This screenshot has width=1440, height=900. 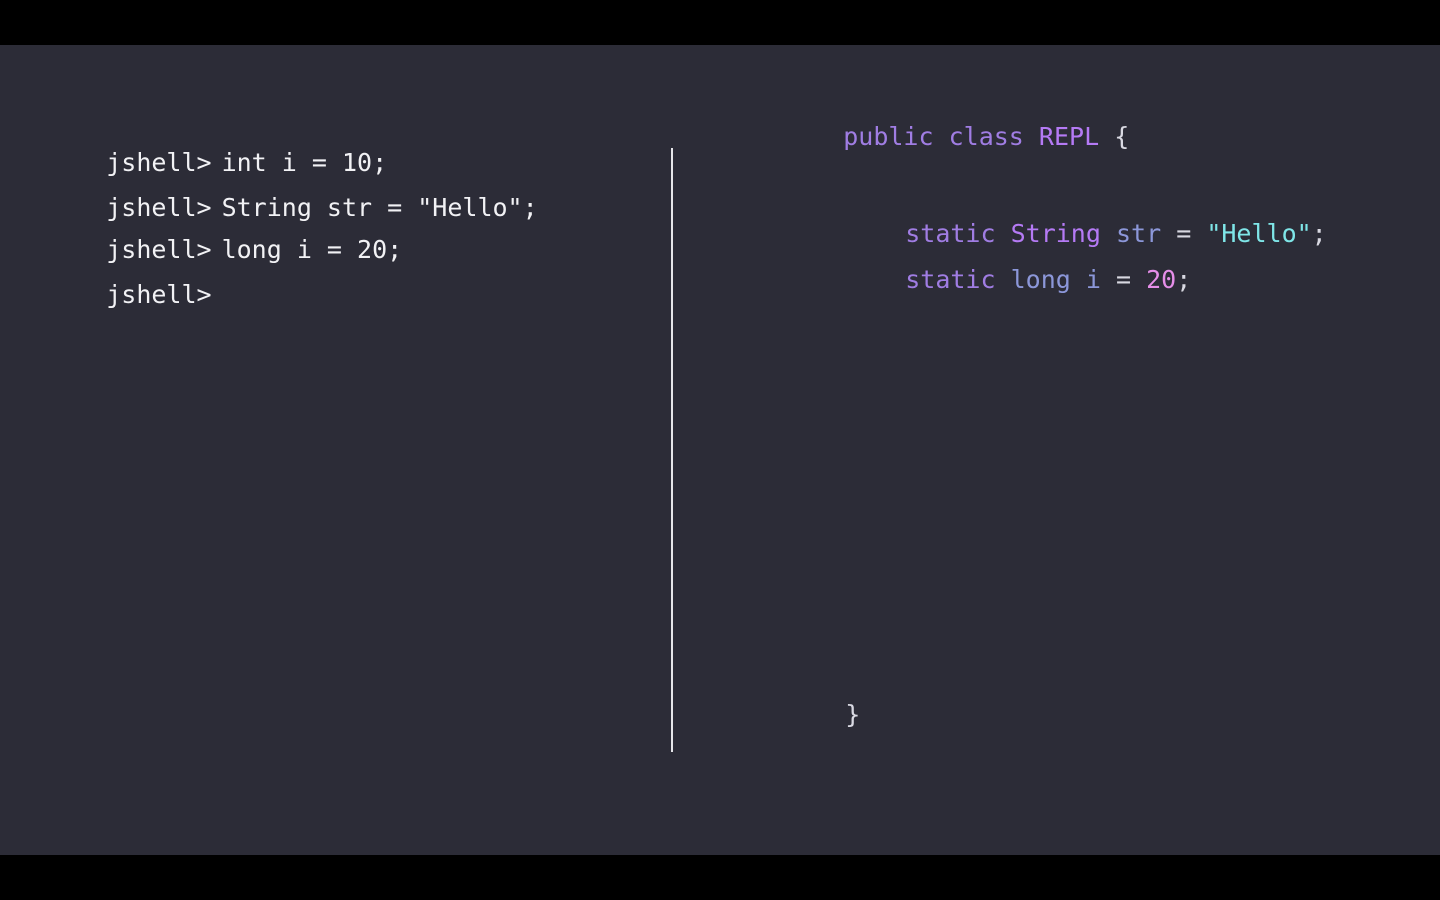 What do you see at coordinates (672, 450) in the screenshot?
I see `panel-divider` at bounding box center [672, 450].